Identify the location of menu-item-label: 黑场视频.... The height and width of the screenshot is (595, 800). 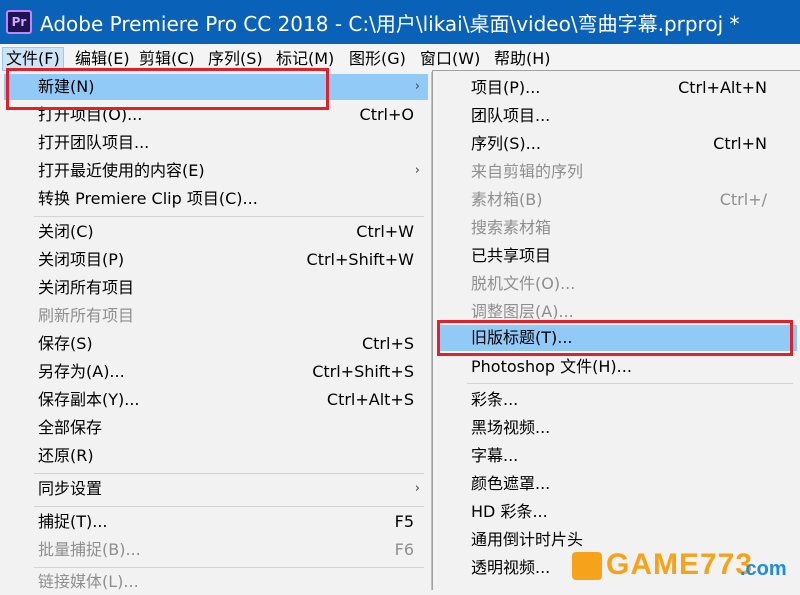
(511, 427).